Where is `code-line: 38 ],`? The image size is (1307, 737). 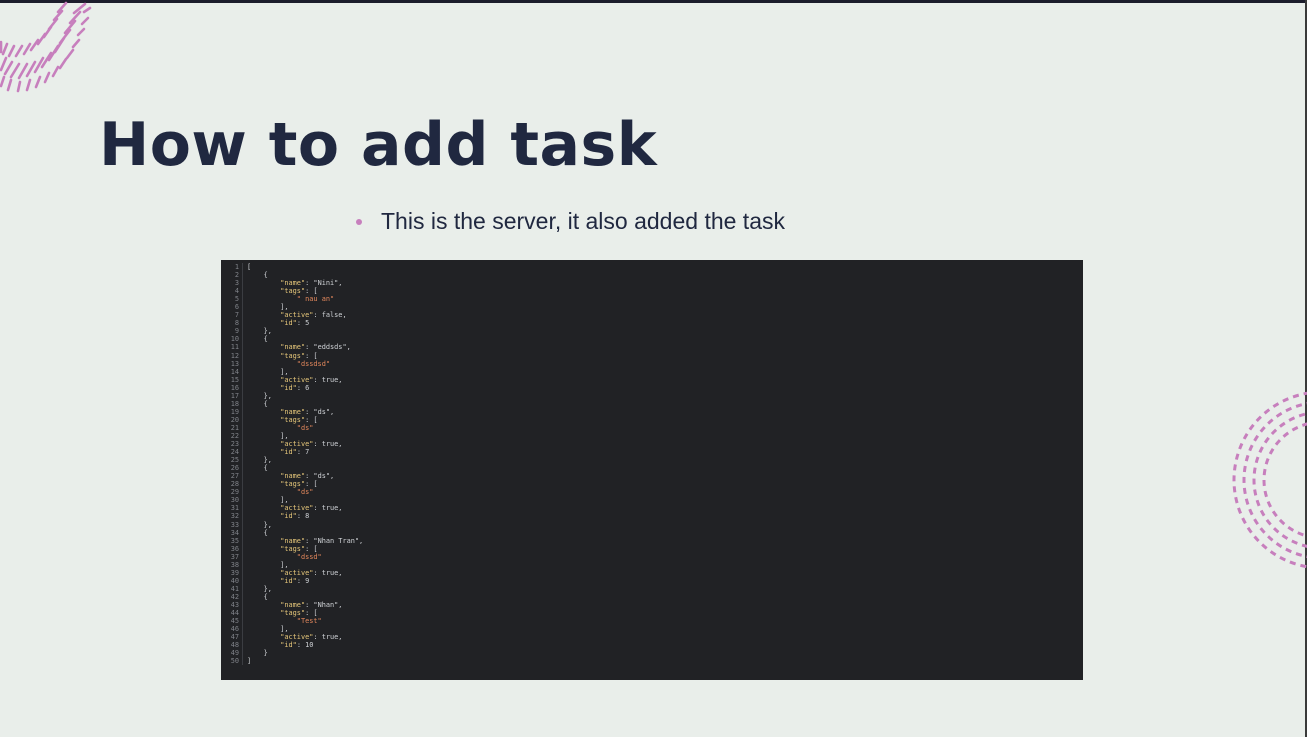
code-line: 38 ], is located at coordinates (292, 564).